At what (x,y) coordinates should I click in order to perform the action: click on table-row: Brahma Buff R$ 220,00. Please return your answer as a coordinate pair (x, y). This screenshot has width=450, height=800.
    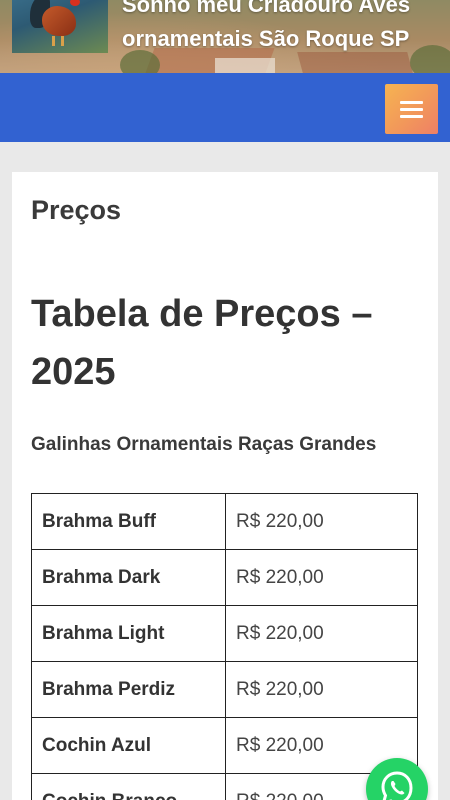
    Looking at the image, I should click on (224, 521).